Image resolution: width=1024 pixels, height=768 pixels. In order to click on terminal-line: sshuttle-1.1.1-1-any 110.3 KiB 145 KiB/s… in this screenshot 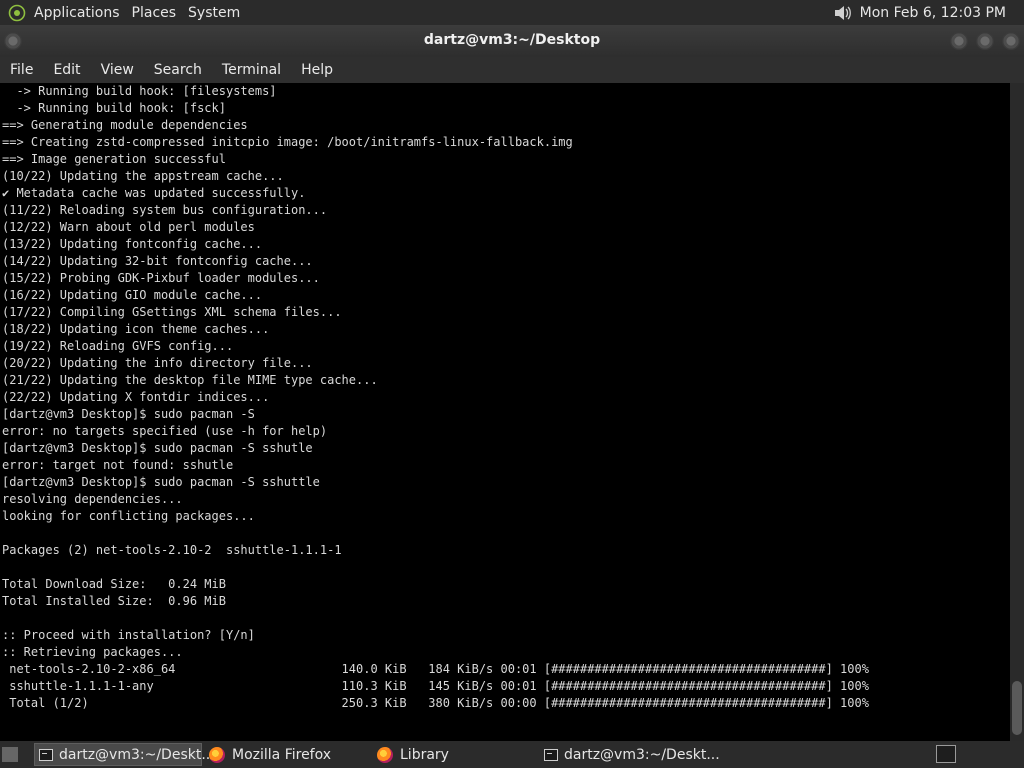, I will do `click(435, 686)`.